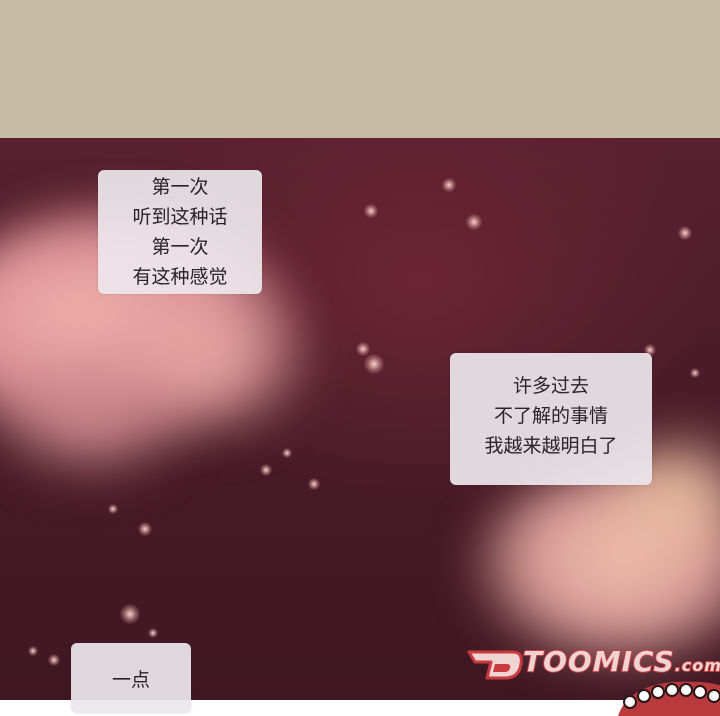  I want to click on bubble-line: 听到这种话, so click(180, 217).